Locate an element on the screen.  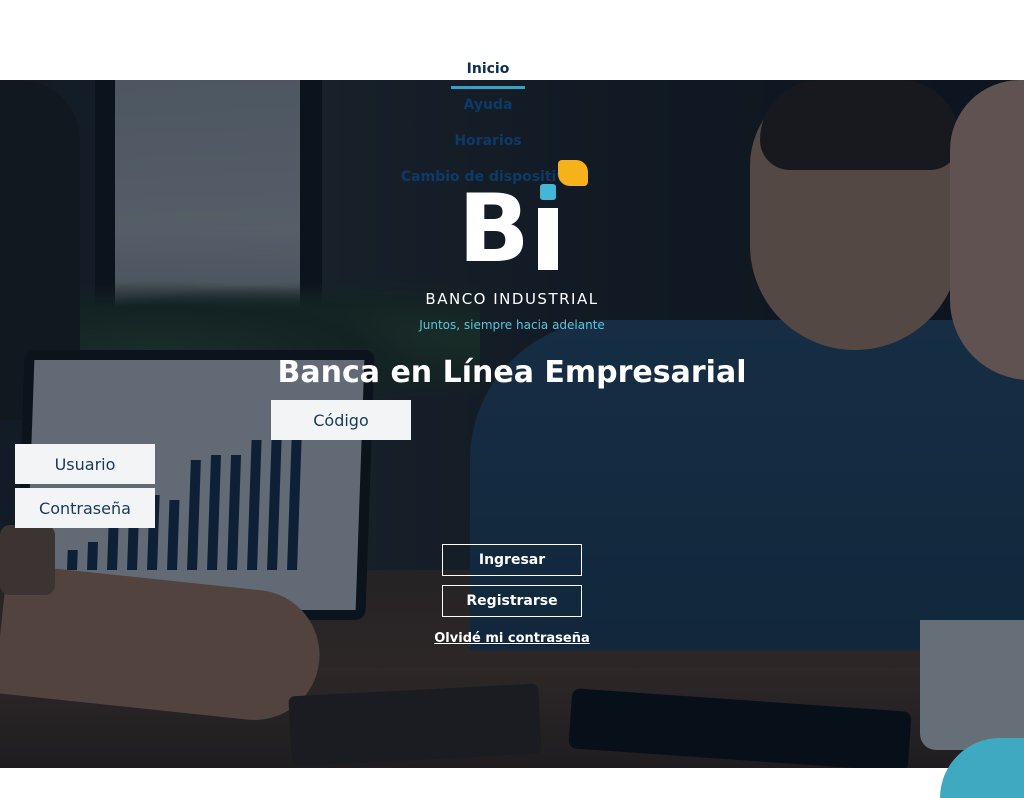
usuario-input: Usuario is located at coordinates (85, 464).